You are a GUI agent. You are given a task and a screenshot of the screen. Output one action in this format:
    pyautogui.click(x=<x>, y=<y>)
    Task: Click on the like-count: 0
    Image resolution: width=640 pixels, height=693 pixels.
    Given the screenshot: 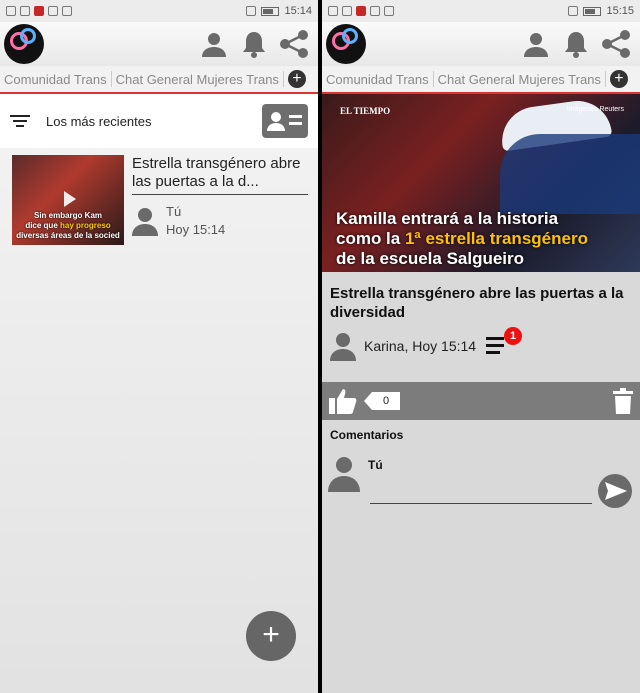 What is the action you would take?
    pyautogui.click(x=382, y=401)
    